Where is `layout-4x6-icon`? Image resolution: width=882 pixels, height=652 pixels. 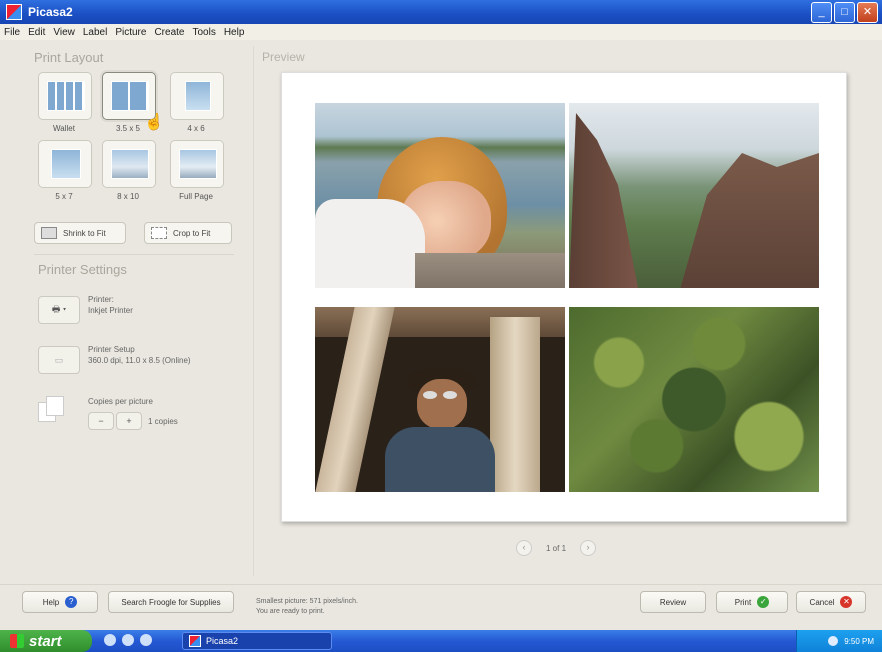
layout-4x6-icon is located at coordinates (198, 96).